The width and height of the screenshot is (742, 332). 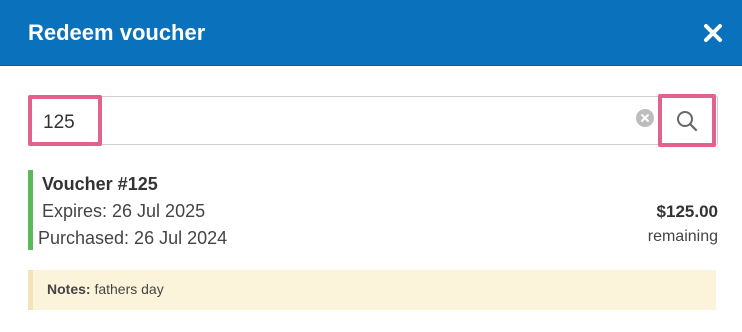 I want to click on clear-circle-icon, so click(x=645, y=118).